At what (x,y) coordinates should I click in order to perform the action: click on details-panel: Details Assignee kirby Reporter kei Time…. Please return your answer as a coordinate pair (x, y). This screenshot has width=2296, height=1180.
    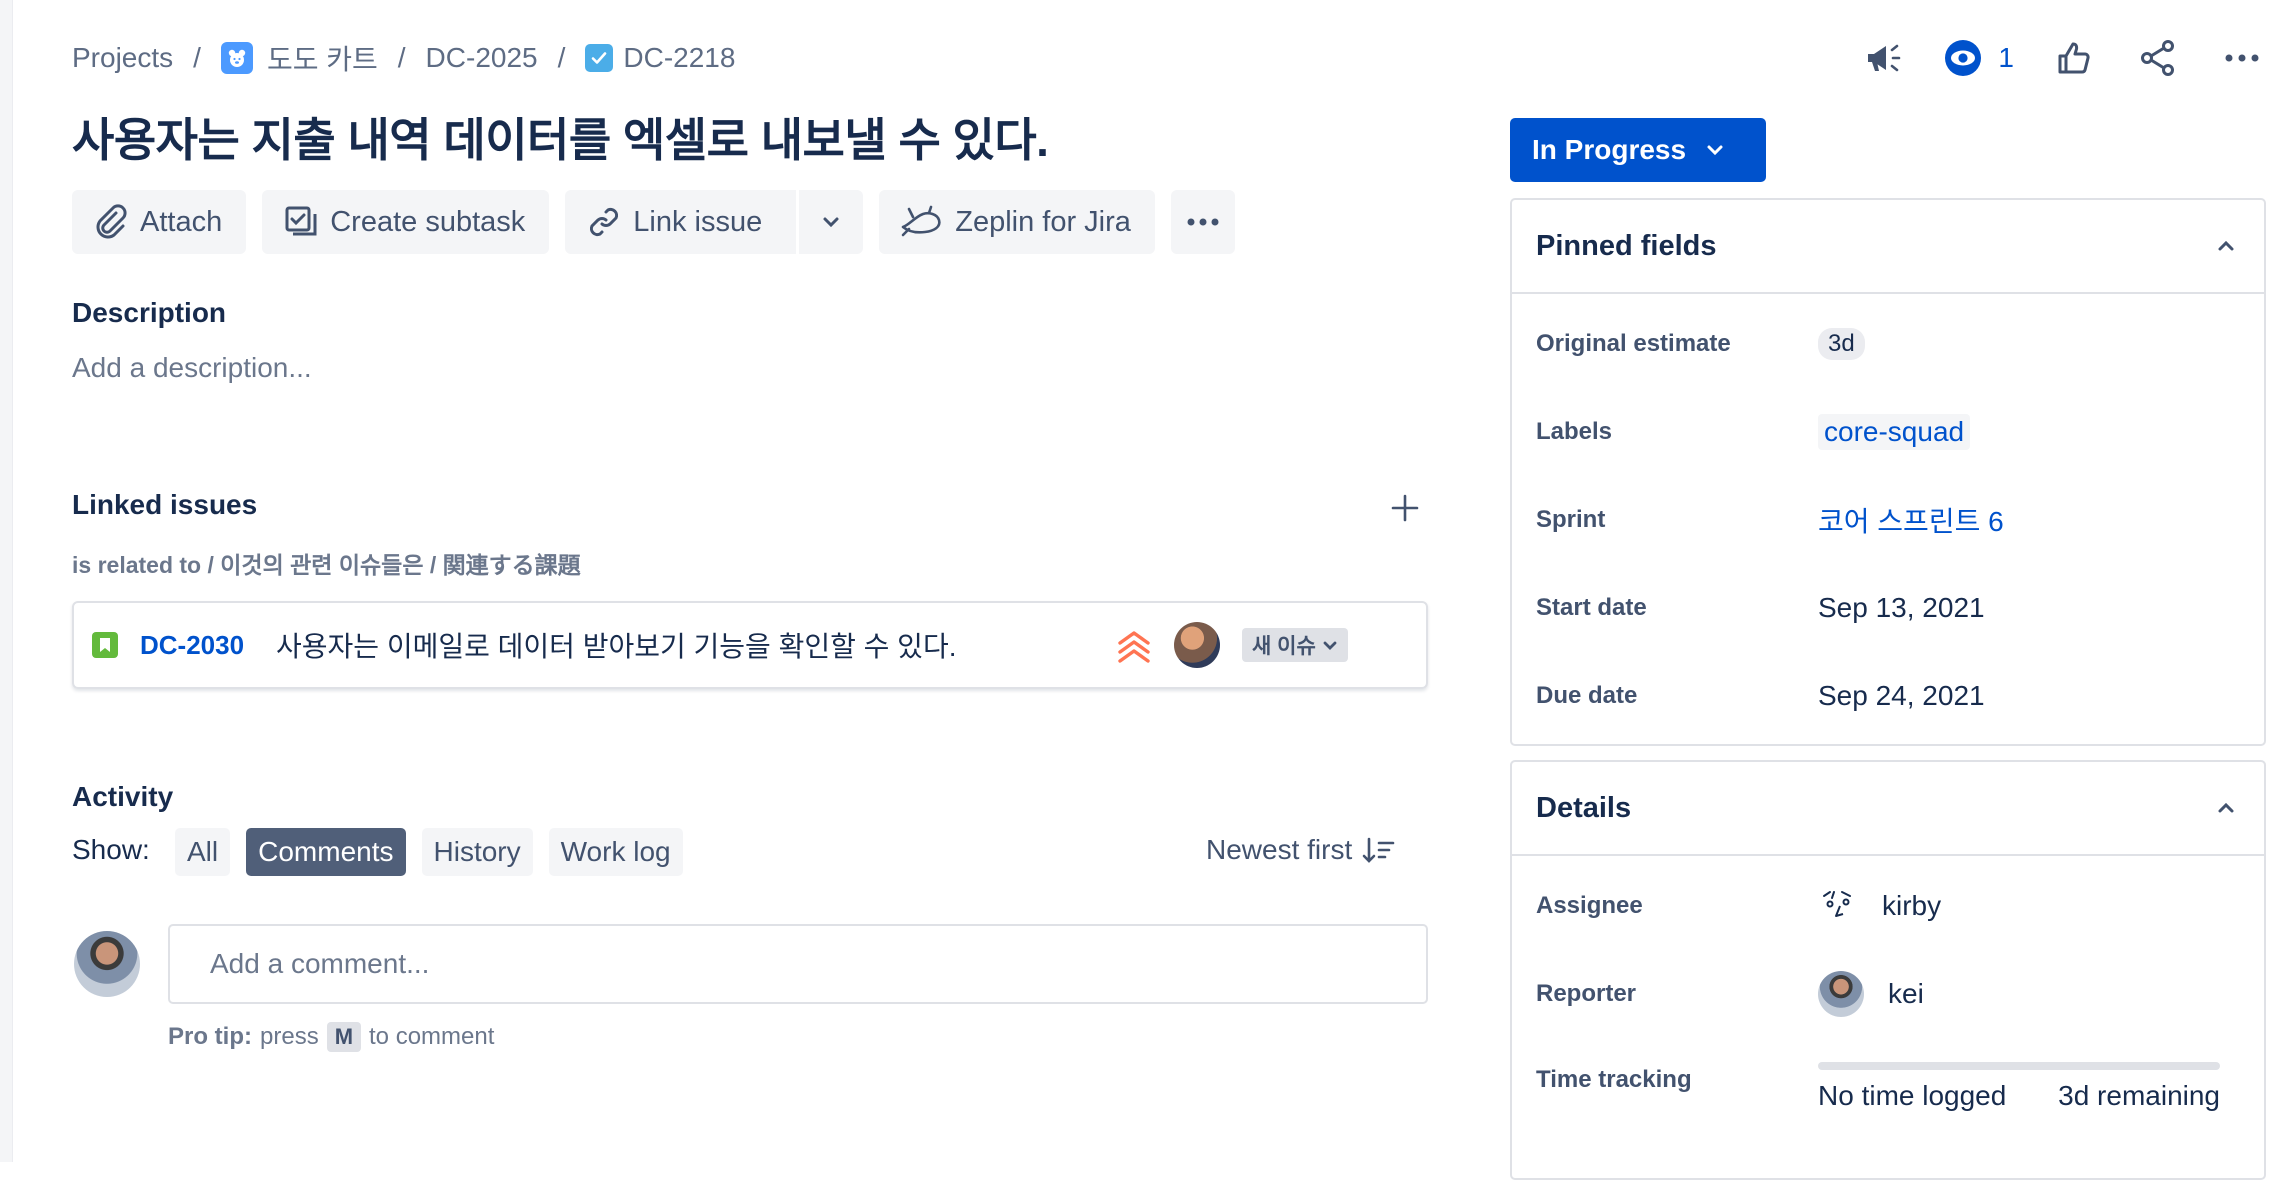
    Looking at the image, I should click on (1888, 970).